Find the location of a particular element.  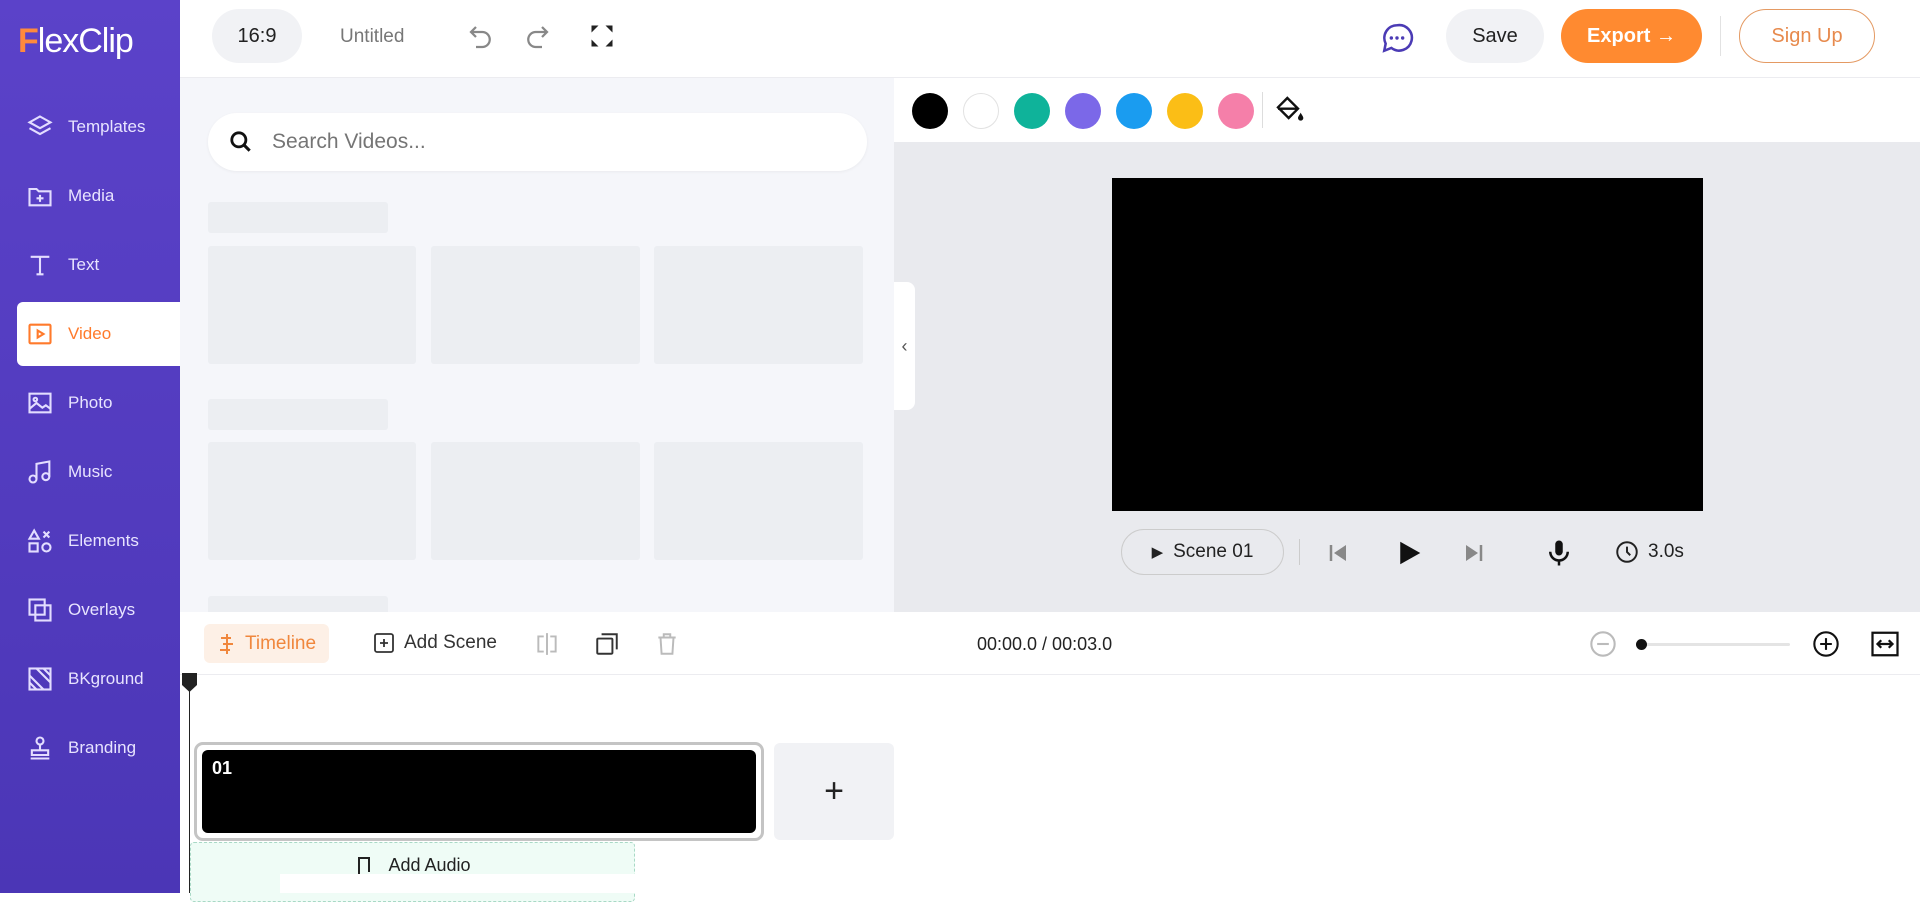

timeline-toolbar: Timeline Add Scene 00:00.0 / 00:03.0 is located at coordinates (1050, 643).